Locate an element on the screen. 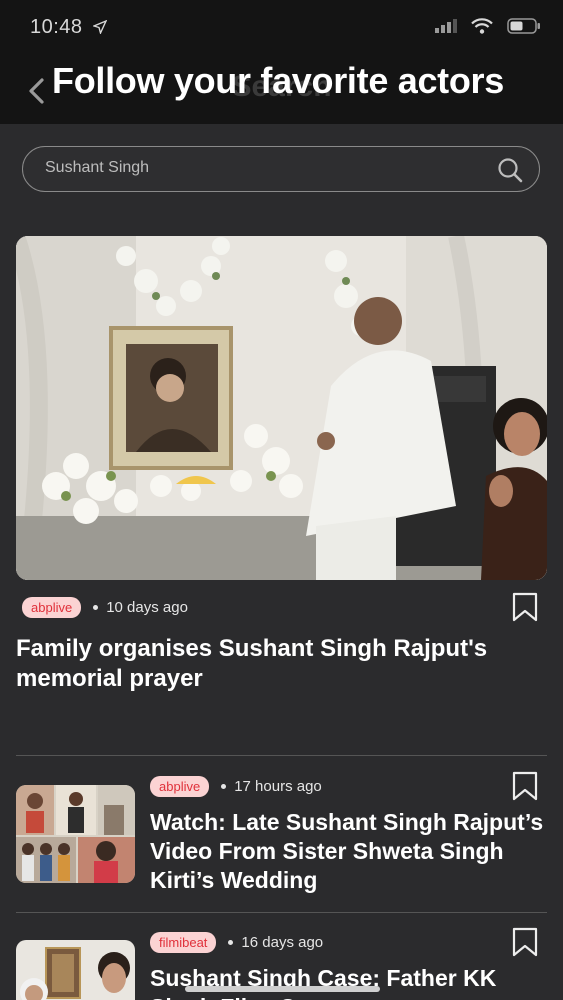 Image resolution: width=563 pixels, height=1000 pixels. header: Search Follow your favorite actors is located at coordinates (281, 90).